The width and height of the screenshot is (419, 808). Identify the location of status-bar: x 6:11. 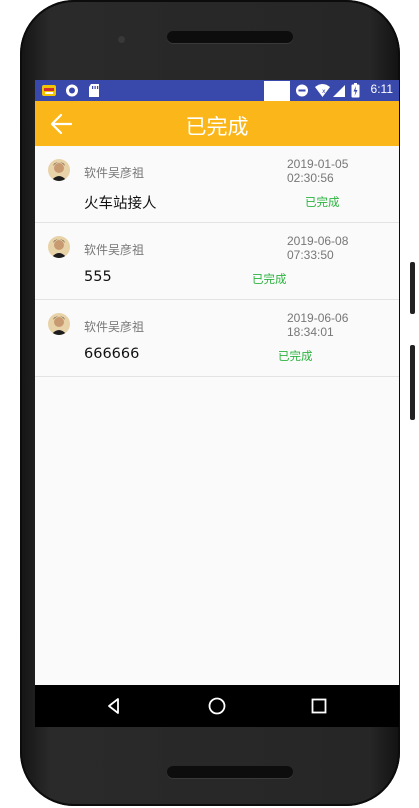
(217, 90).